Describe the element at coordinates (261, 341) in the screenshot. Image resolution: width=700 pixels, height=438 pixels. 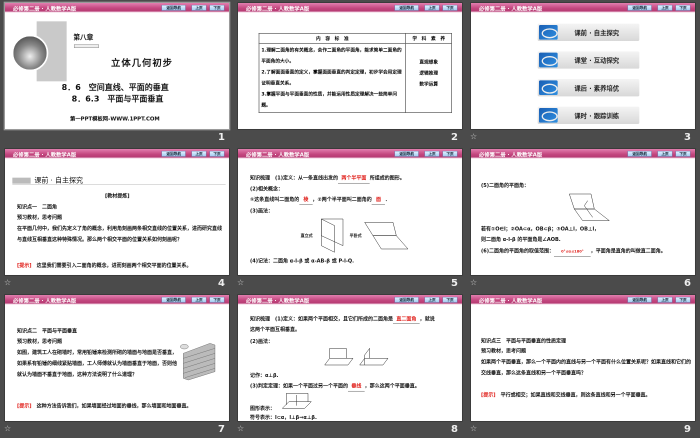
I see `drawing-heading: (2)画法：` at that location.